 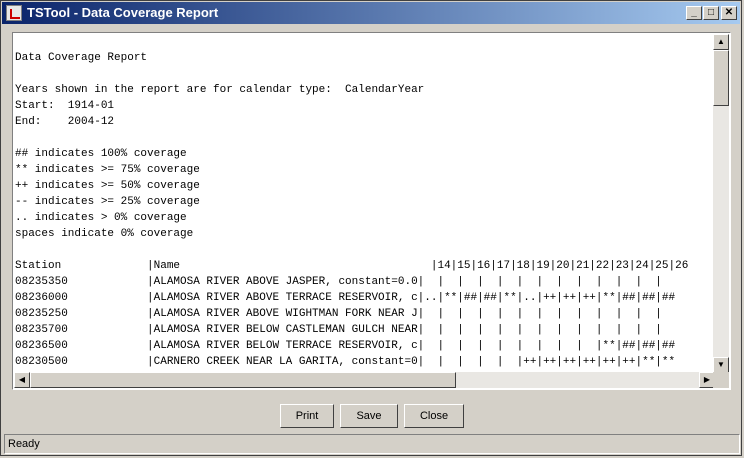 I want to click on status-bar: Ready, so click(x=372, y=444).